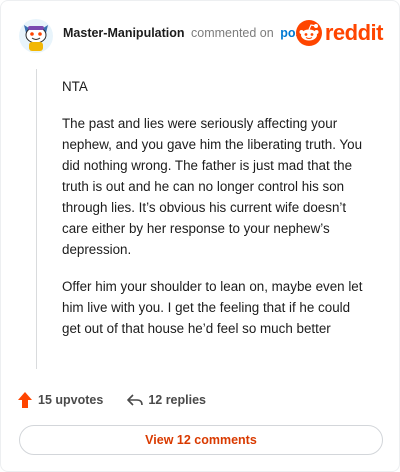 This screenshot has width=400, height=472. I want to click on snoo-avatar-icon, so click(36, 36).